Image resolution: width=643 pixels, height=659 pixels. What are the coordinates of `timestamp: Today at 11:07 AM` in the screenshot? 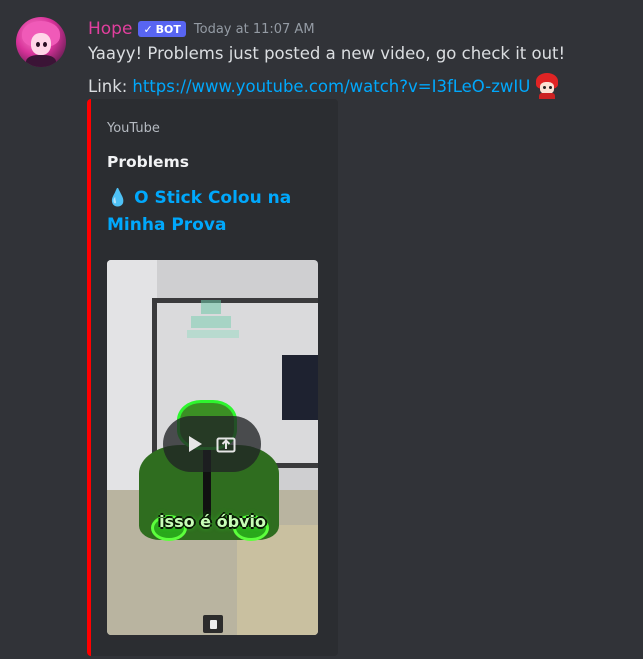 It's located at (254, 29).